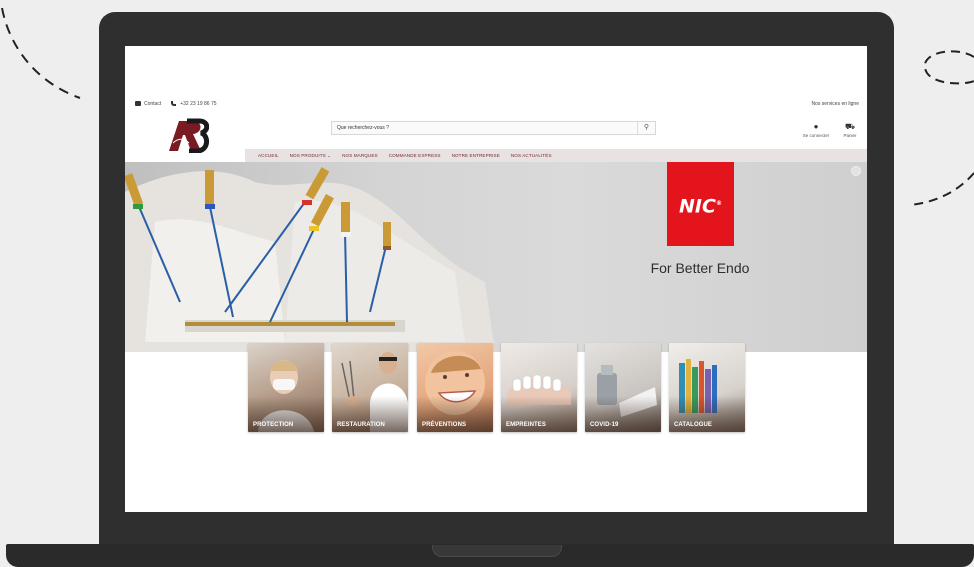 This screenshot has height=567, width=974. Describe the element at coordinates (941, 128) in the screenshot. I see `decorative-dashed-arc-right` at that location.